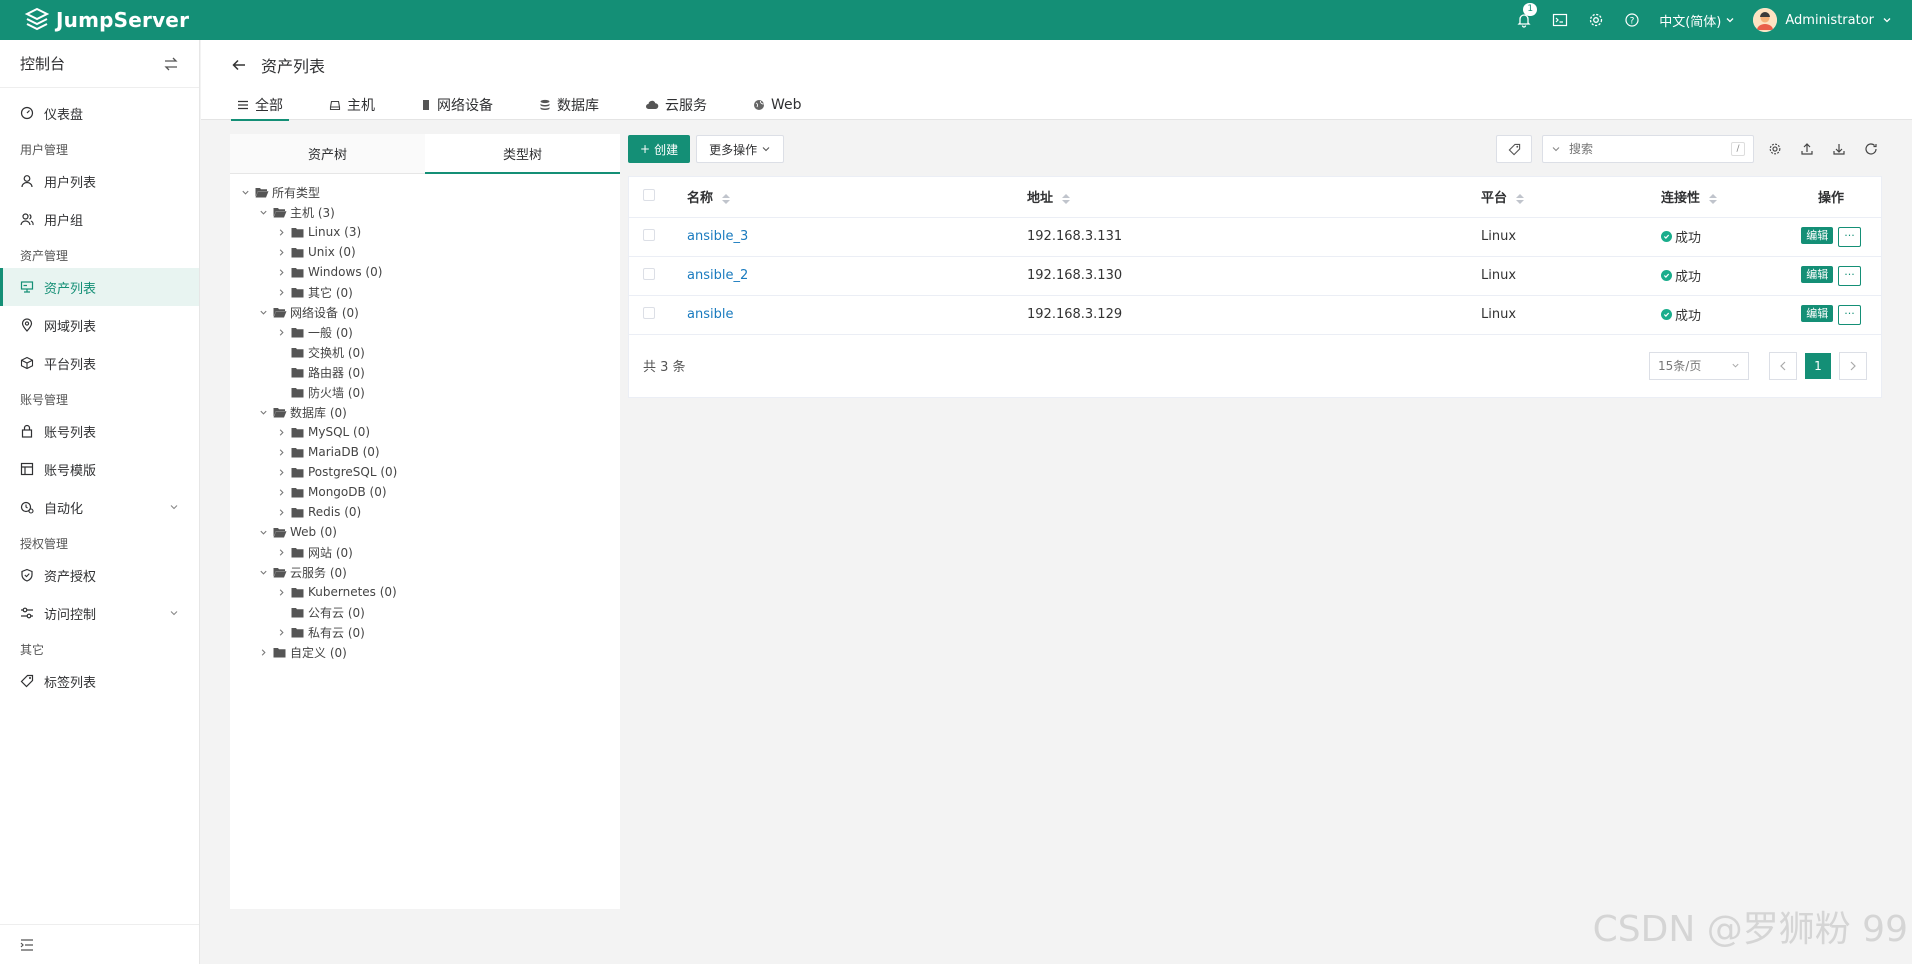 The image size is (1912, 964). What do you see at coordinates (99, 469) in the screenshot?
I see `sidebar-item: 账号模版` at bounding box center [99, 469].